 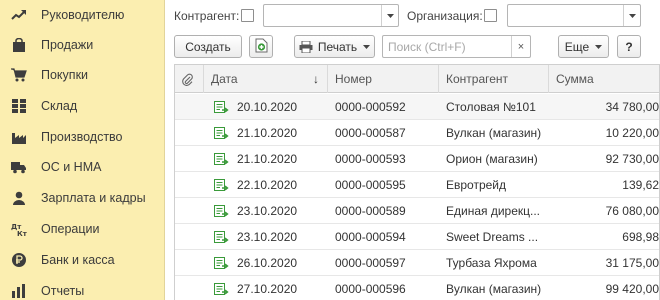 What do you see at coordinates (491, 107) in the screenshot?
I see `counterparty-cell: Столовая №101` at bounding box center [491, 107].